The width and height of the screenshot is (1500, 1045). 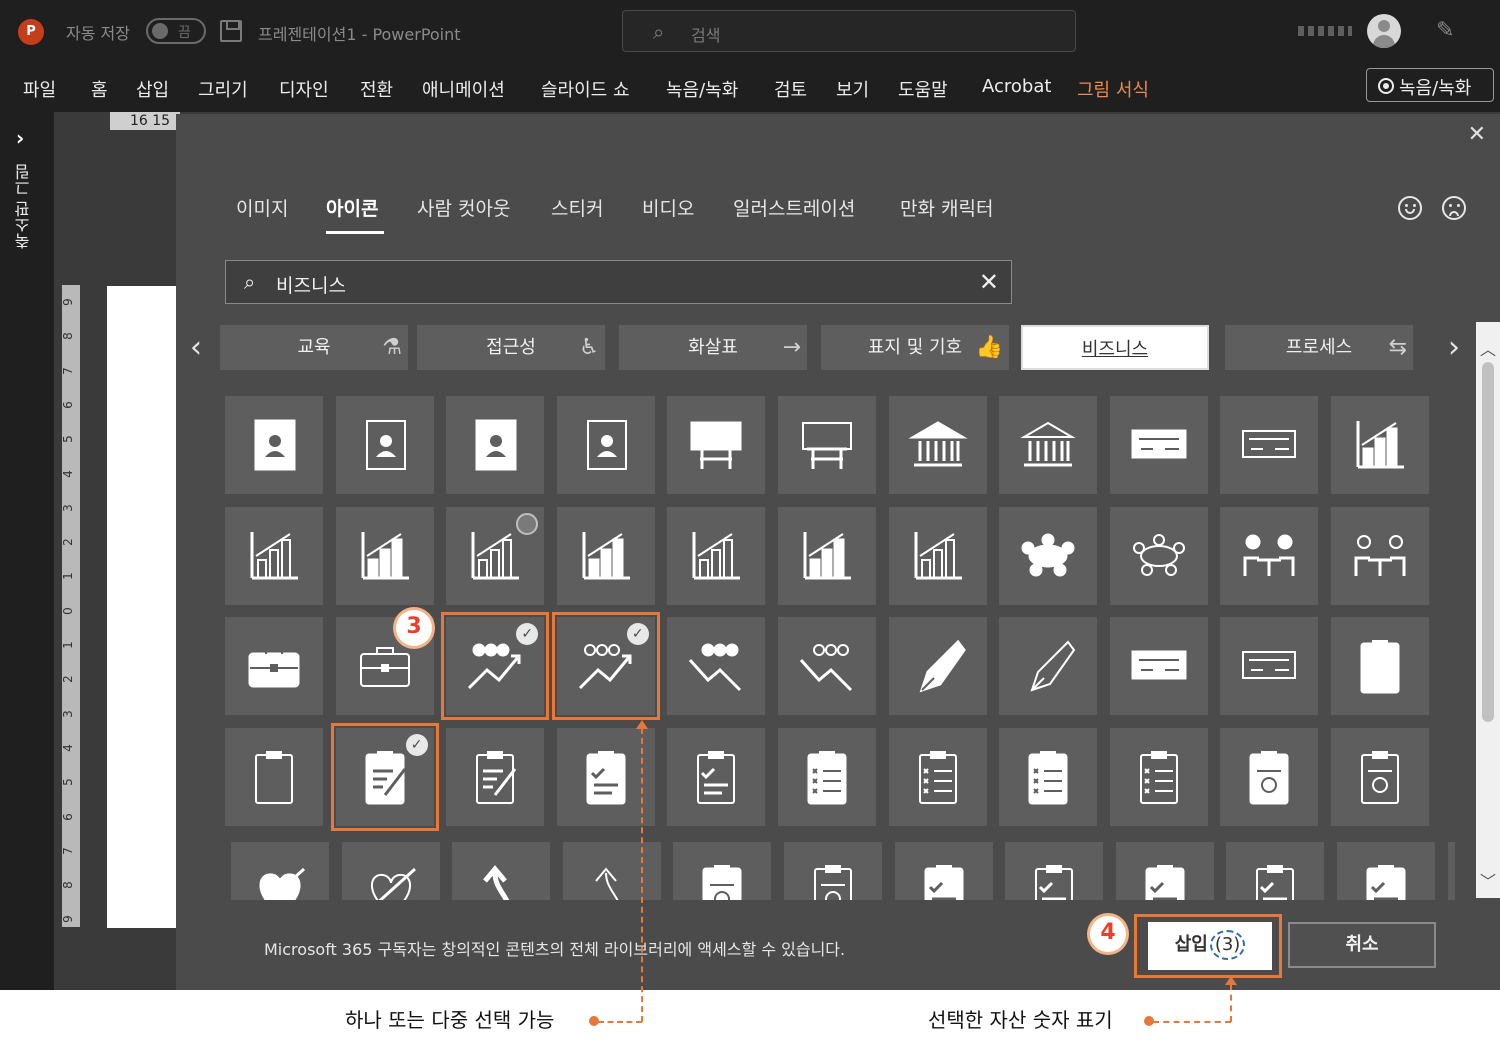 I want to click on tab-stickers: 스티커, so click(x=577, y=207).